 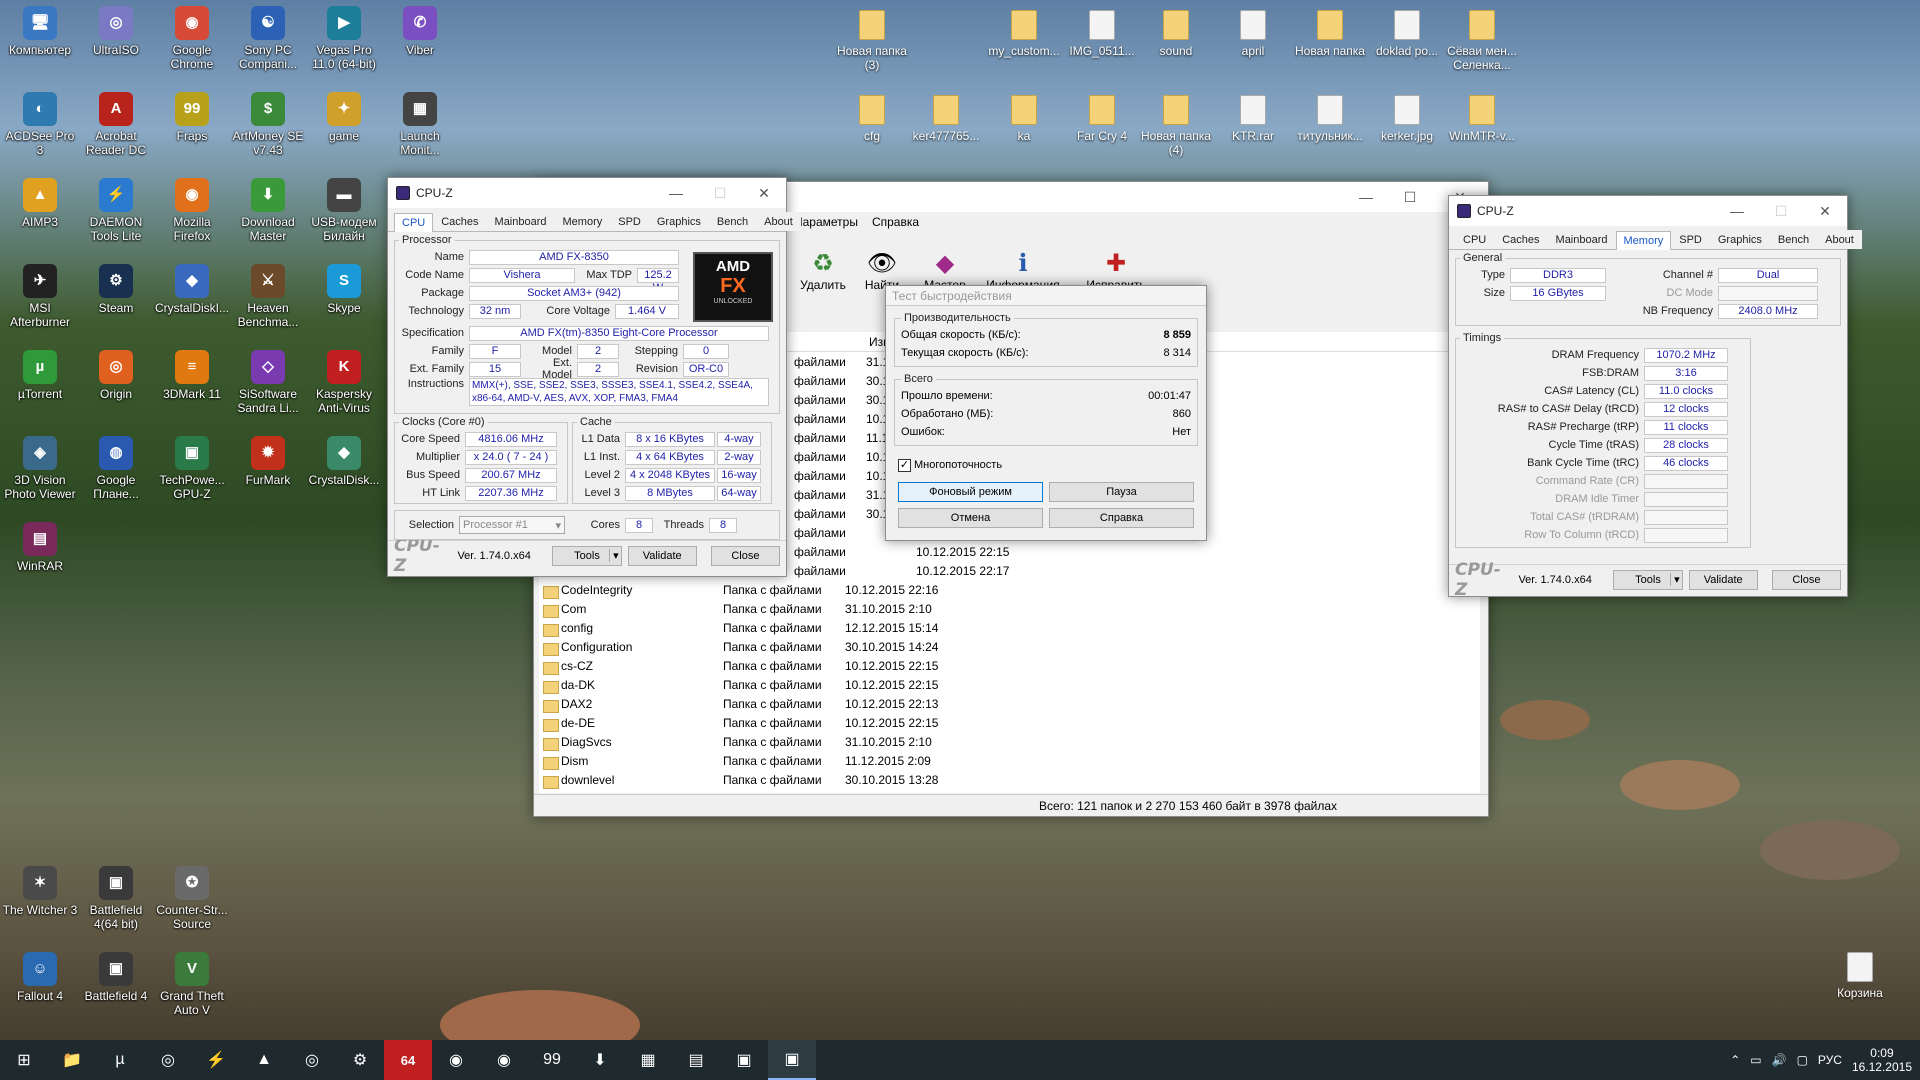 I want to click on fraps-icon: 99, so click(x=552, y=1060).